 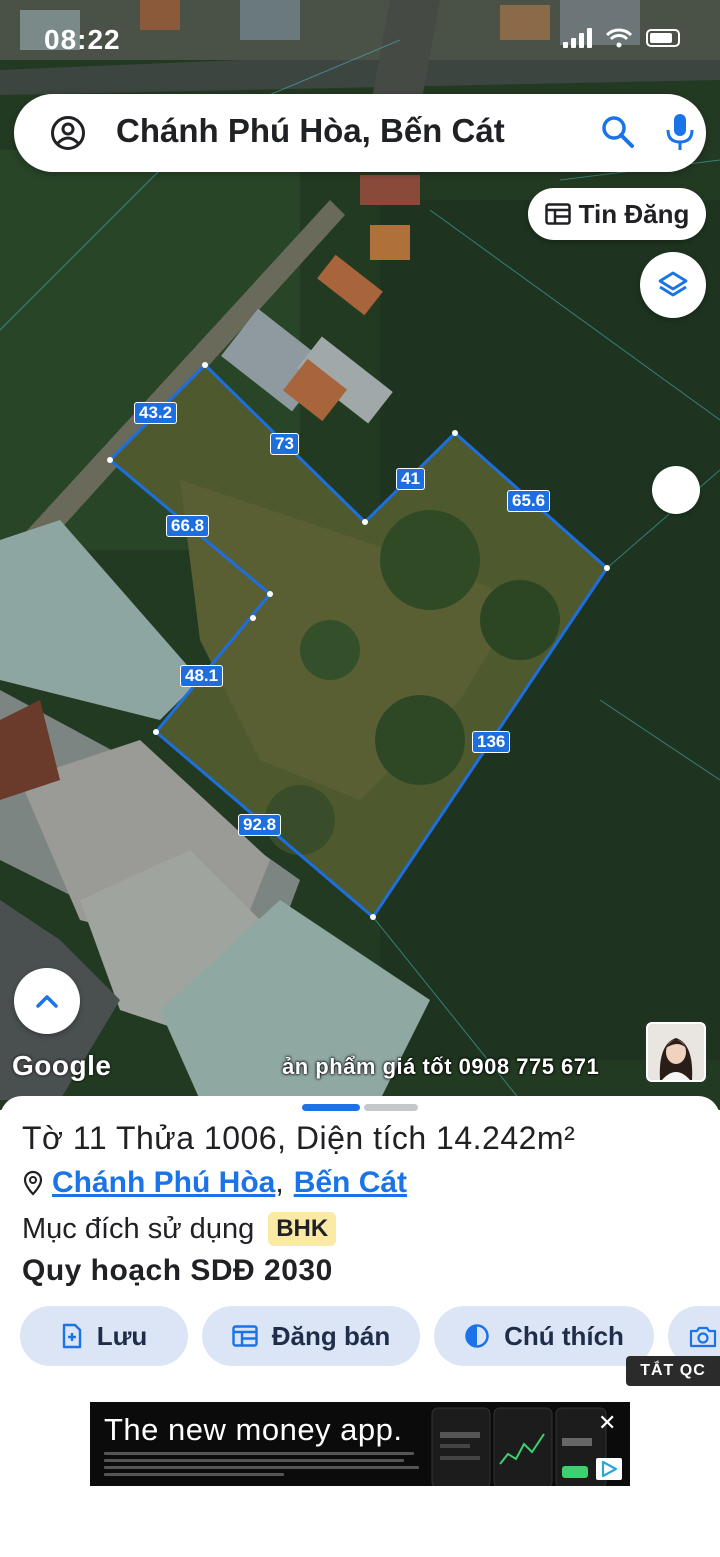 I want to click on search-icon, so click(x=618, y=132).